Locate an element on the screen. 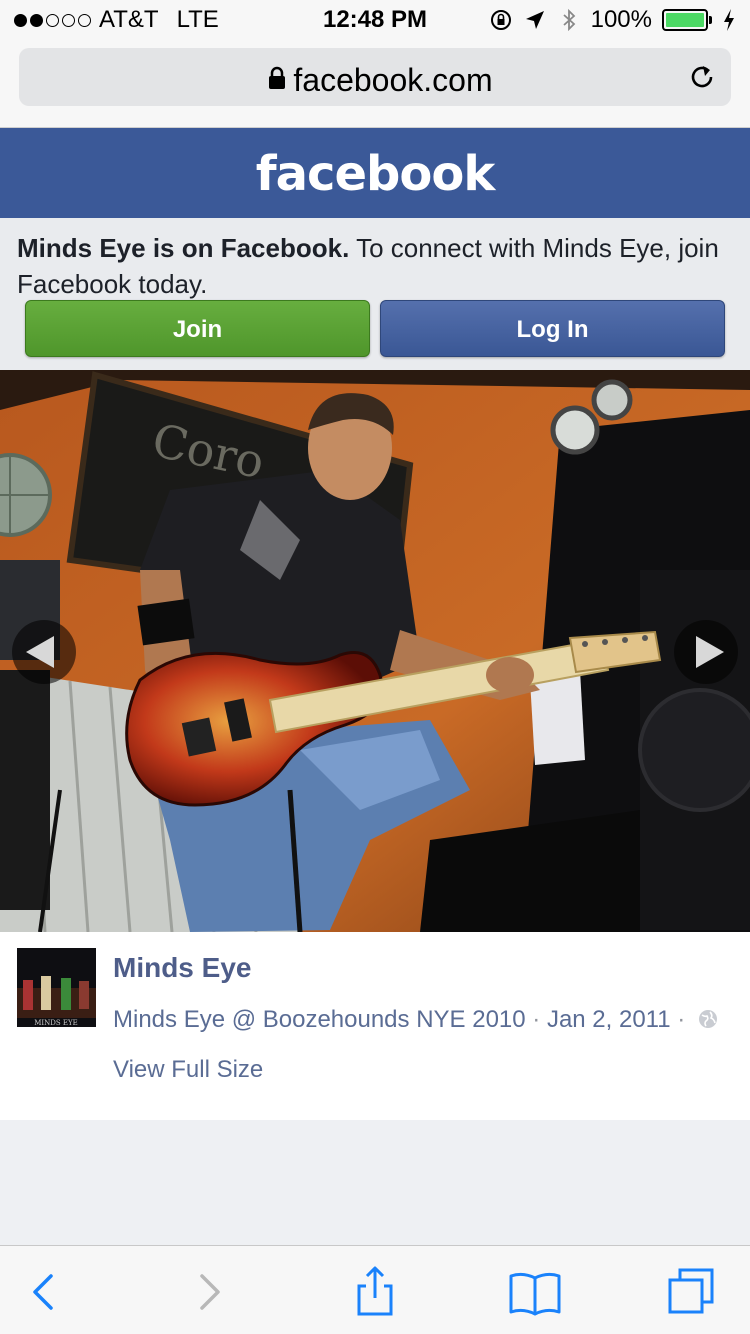  page-avatar: MINDS EYE is located at coordinates (56, 987).